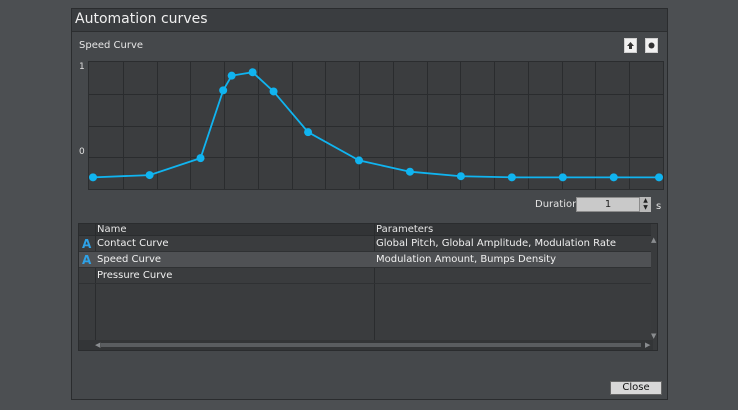  I want to click on curve-label: Speed Curve, so click(111, 45).